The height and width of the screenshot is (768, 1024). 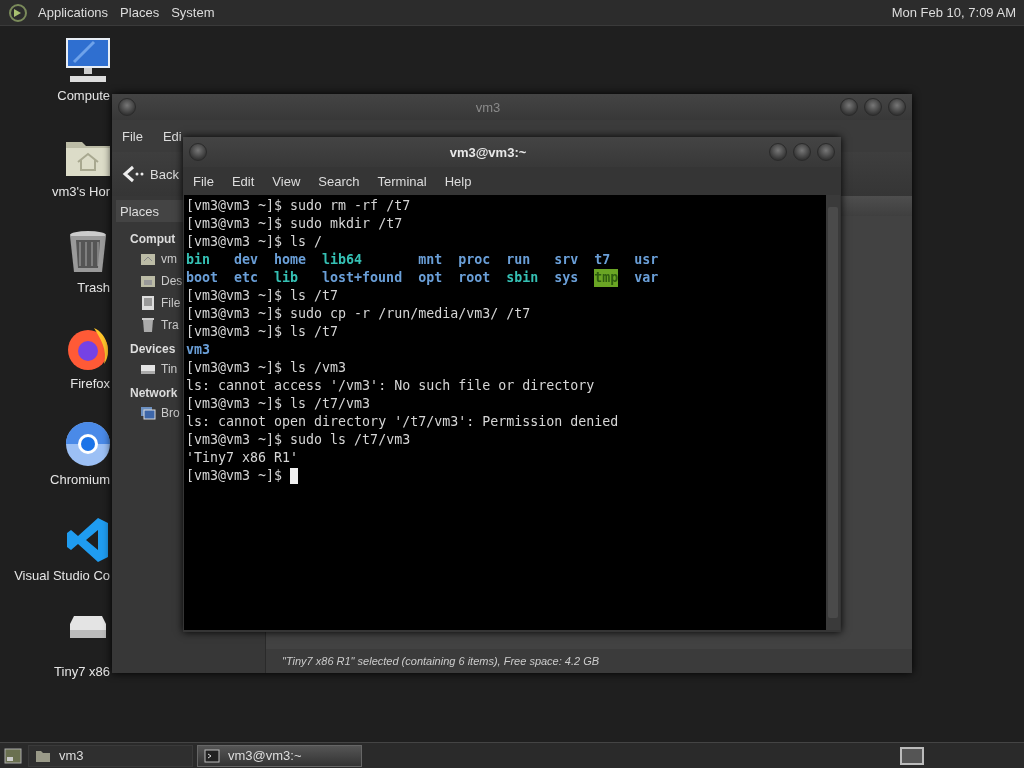 I want to click on places-dropdown: Places, so click(x=151, y=211).